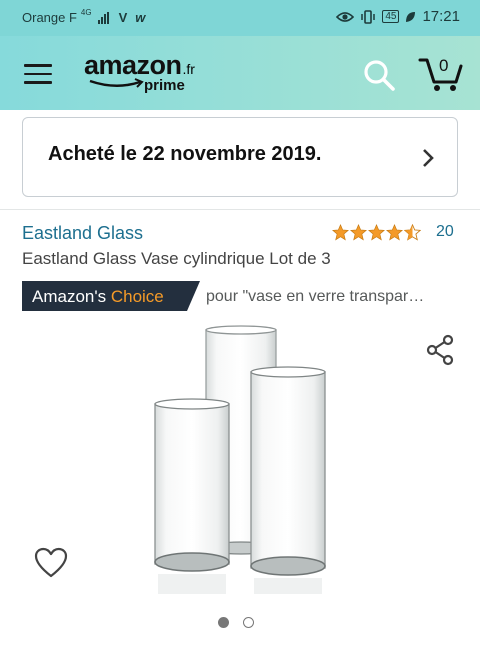 The height and width of the screenshot is (650, 480). I want to click on carrier-name: Orange F, so click(49, 17).